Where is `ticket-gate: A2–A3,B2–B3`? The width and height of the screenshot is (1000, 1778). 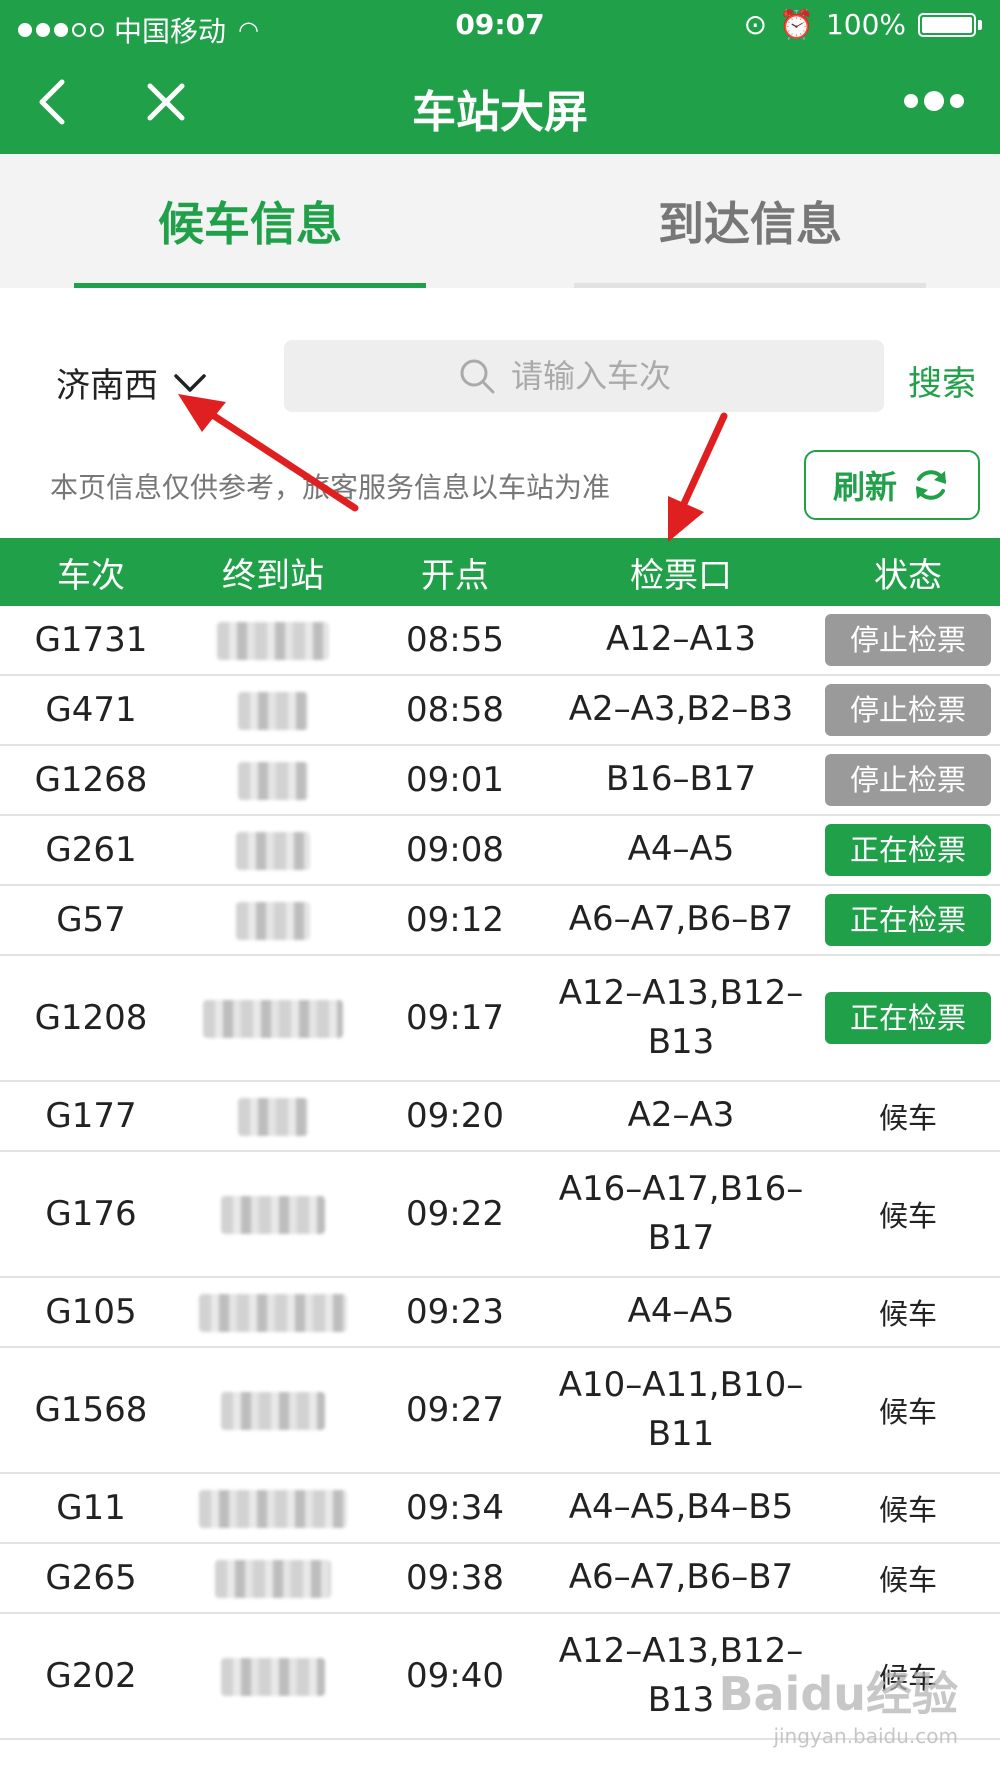
ticket-gate: A2–A3,B2–B3 is located at coordinates (681, 709).